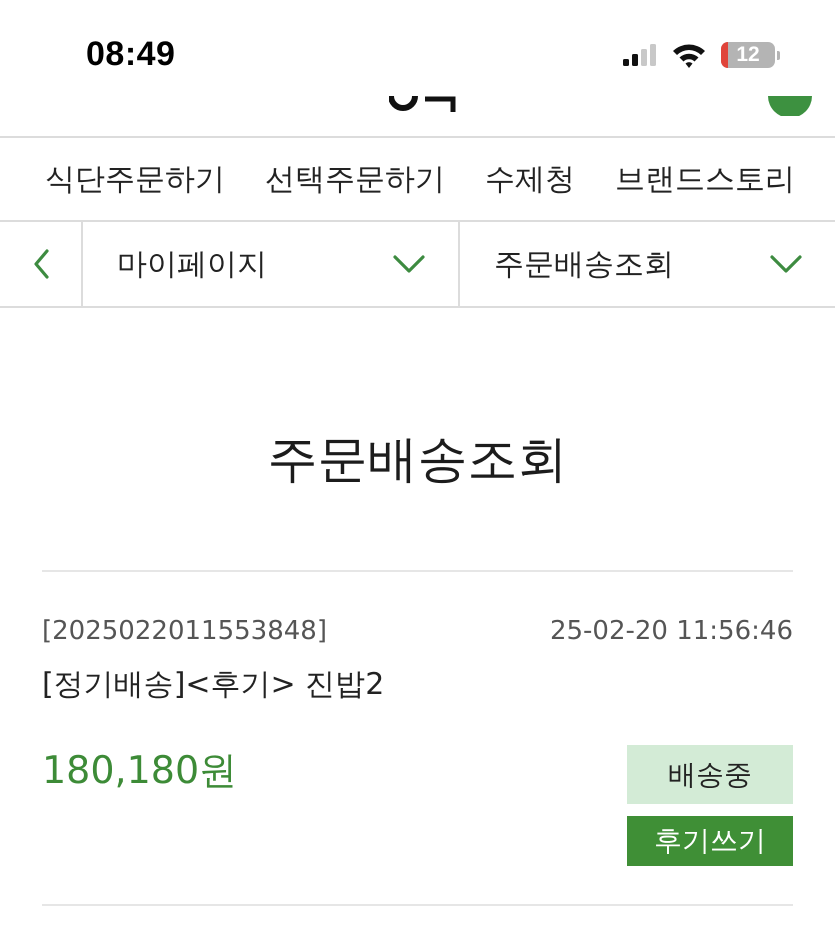 The height and width of the screenshot is (946, 835). I want to click on select-value: 마이페이지, so click(192, 265).